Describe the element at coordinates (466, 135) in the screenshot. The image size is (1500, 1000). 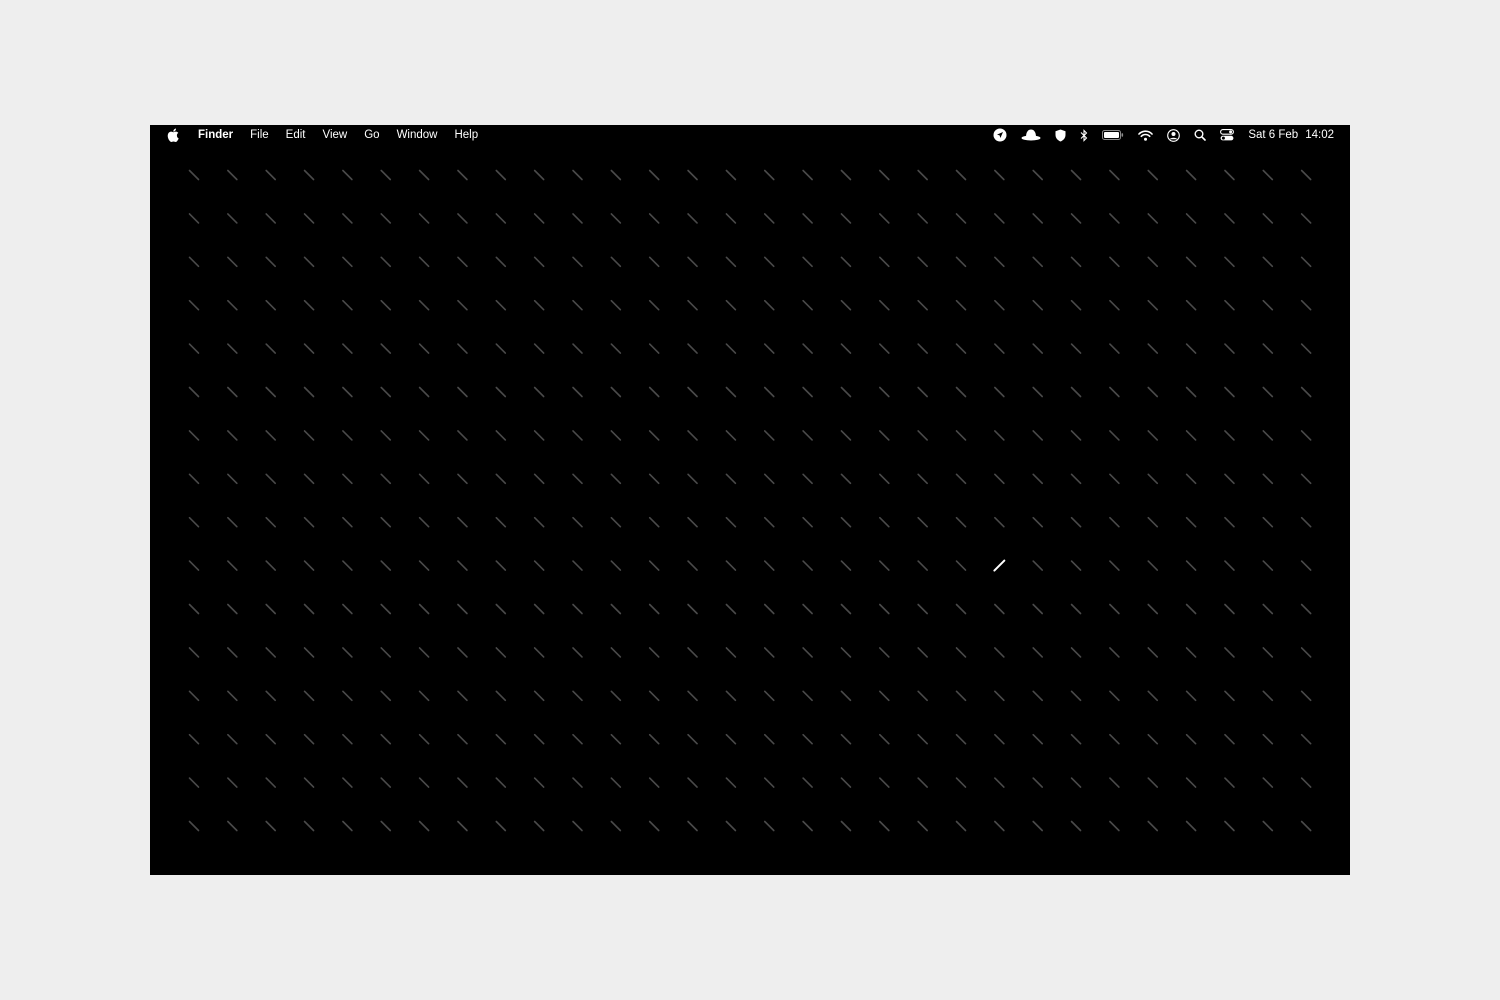
I see `menu-help: Help` at that location.